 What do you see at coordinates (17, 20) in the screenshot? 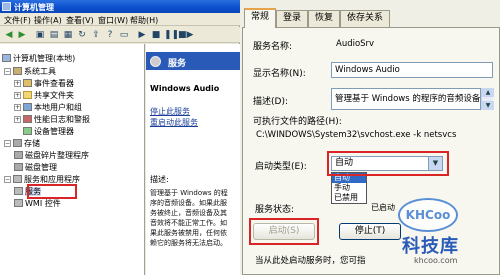
I see `menu-file: 文件(F)` at bounding box center [17, 20].